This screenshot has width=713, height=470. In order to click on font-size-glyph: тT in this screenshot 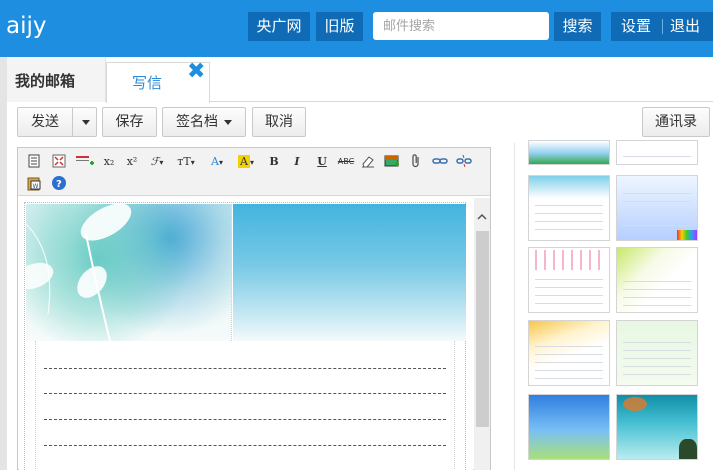, I will do `click(184, 161)`.